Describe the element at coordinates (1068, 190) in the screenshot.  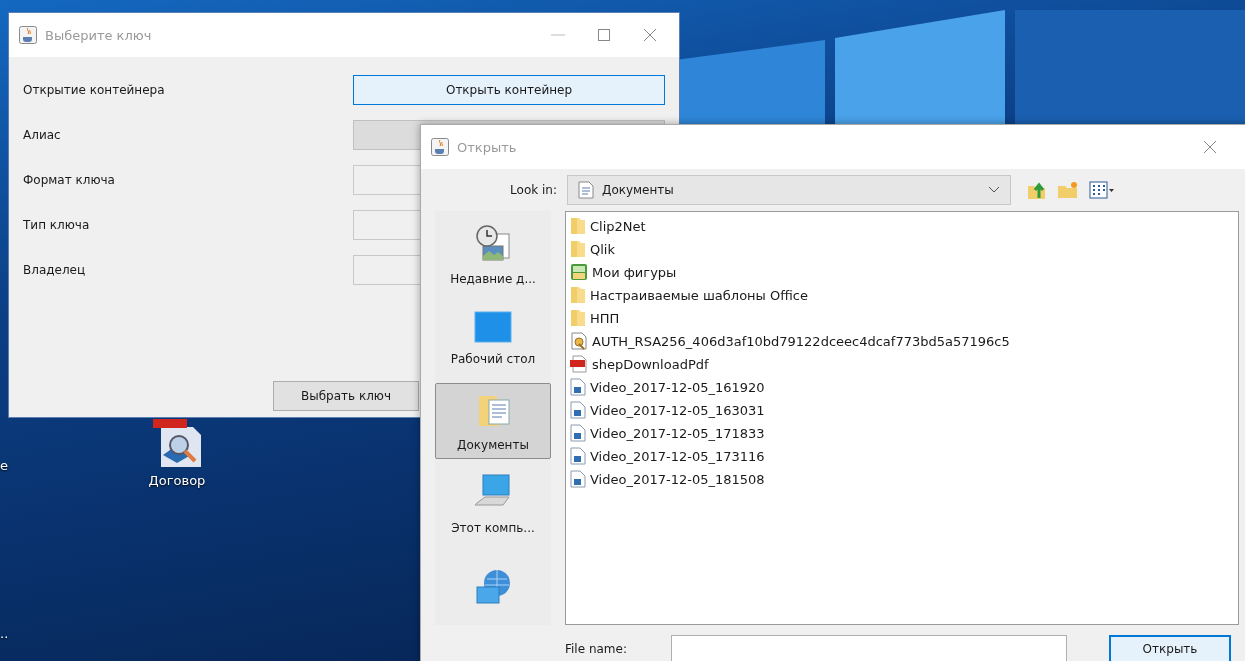
I see `new-folder-icon` at that location.